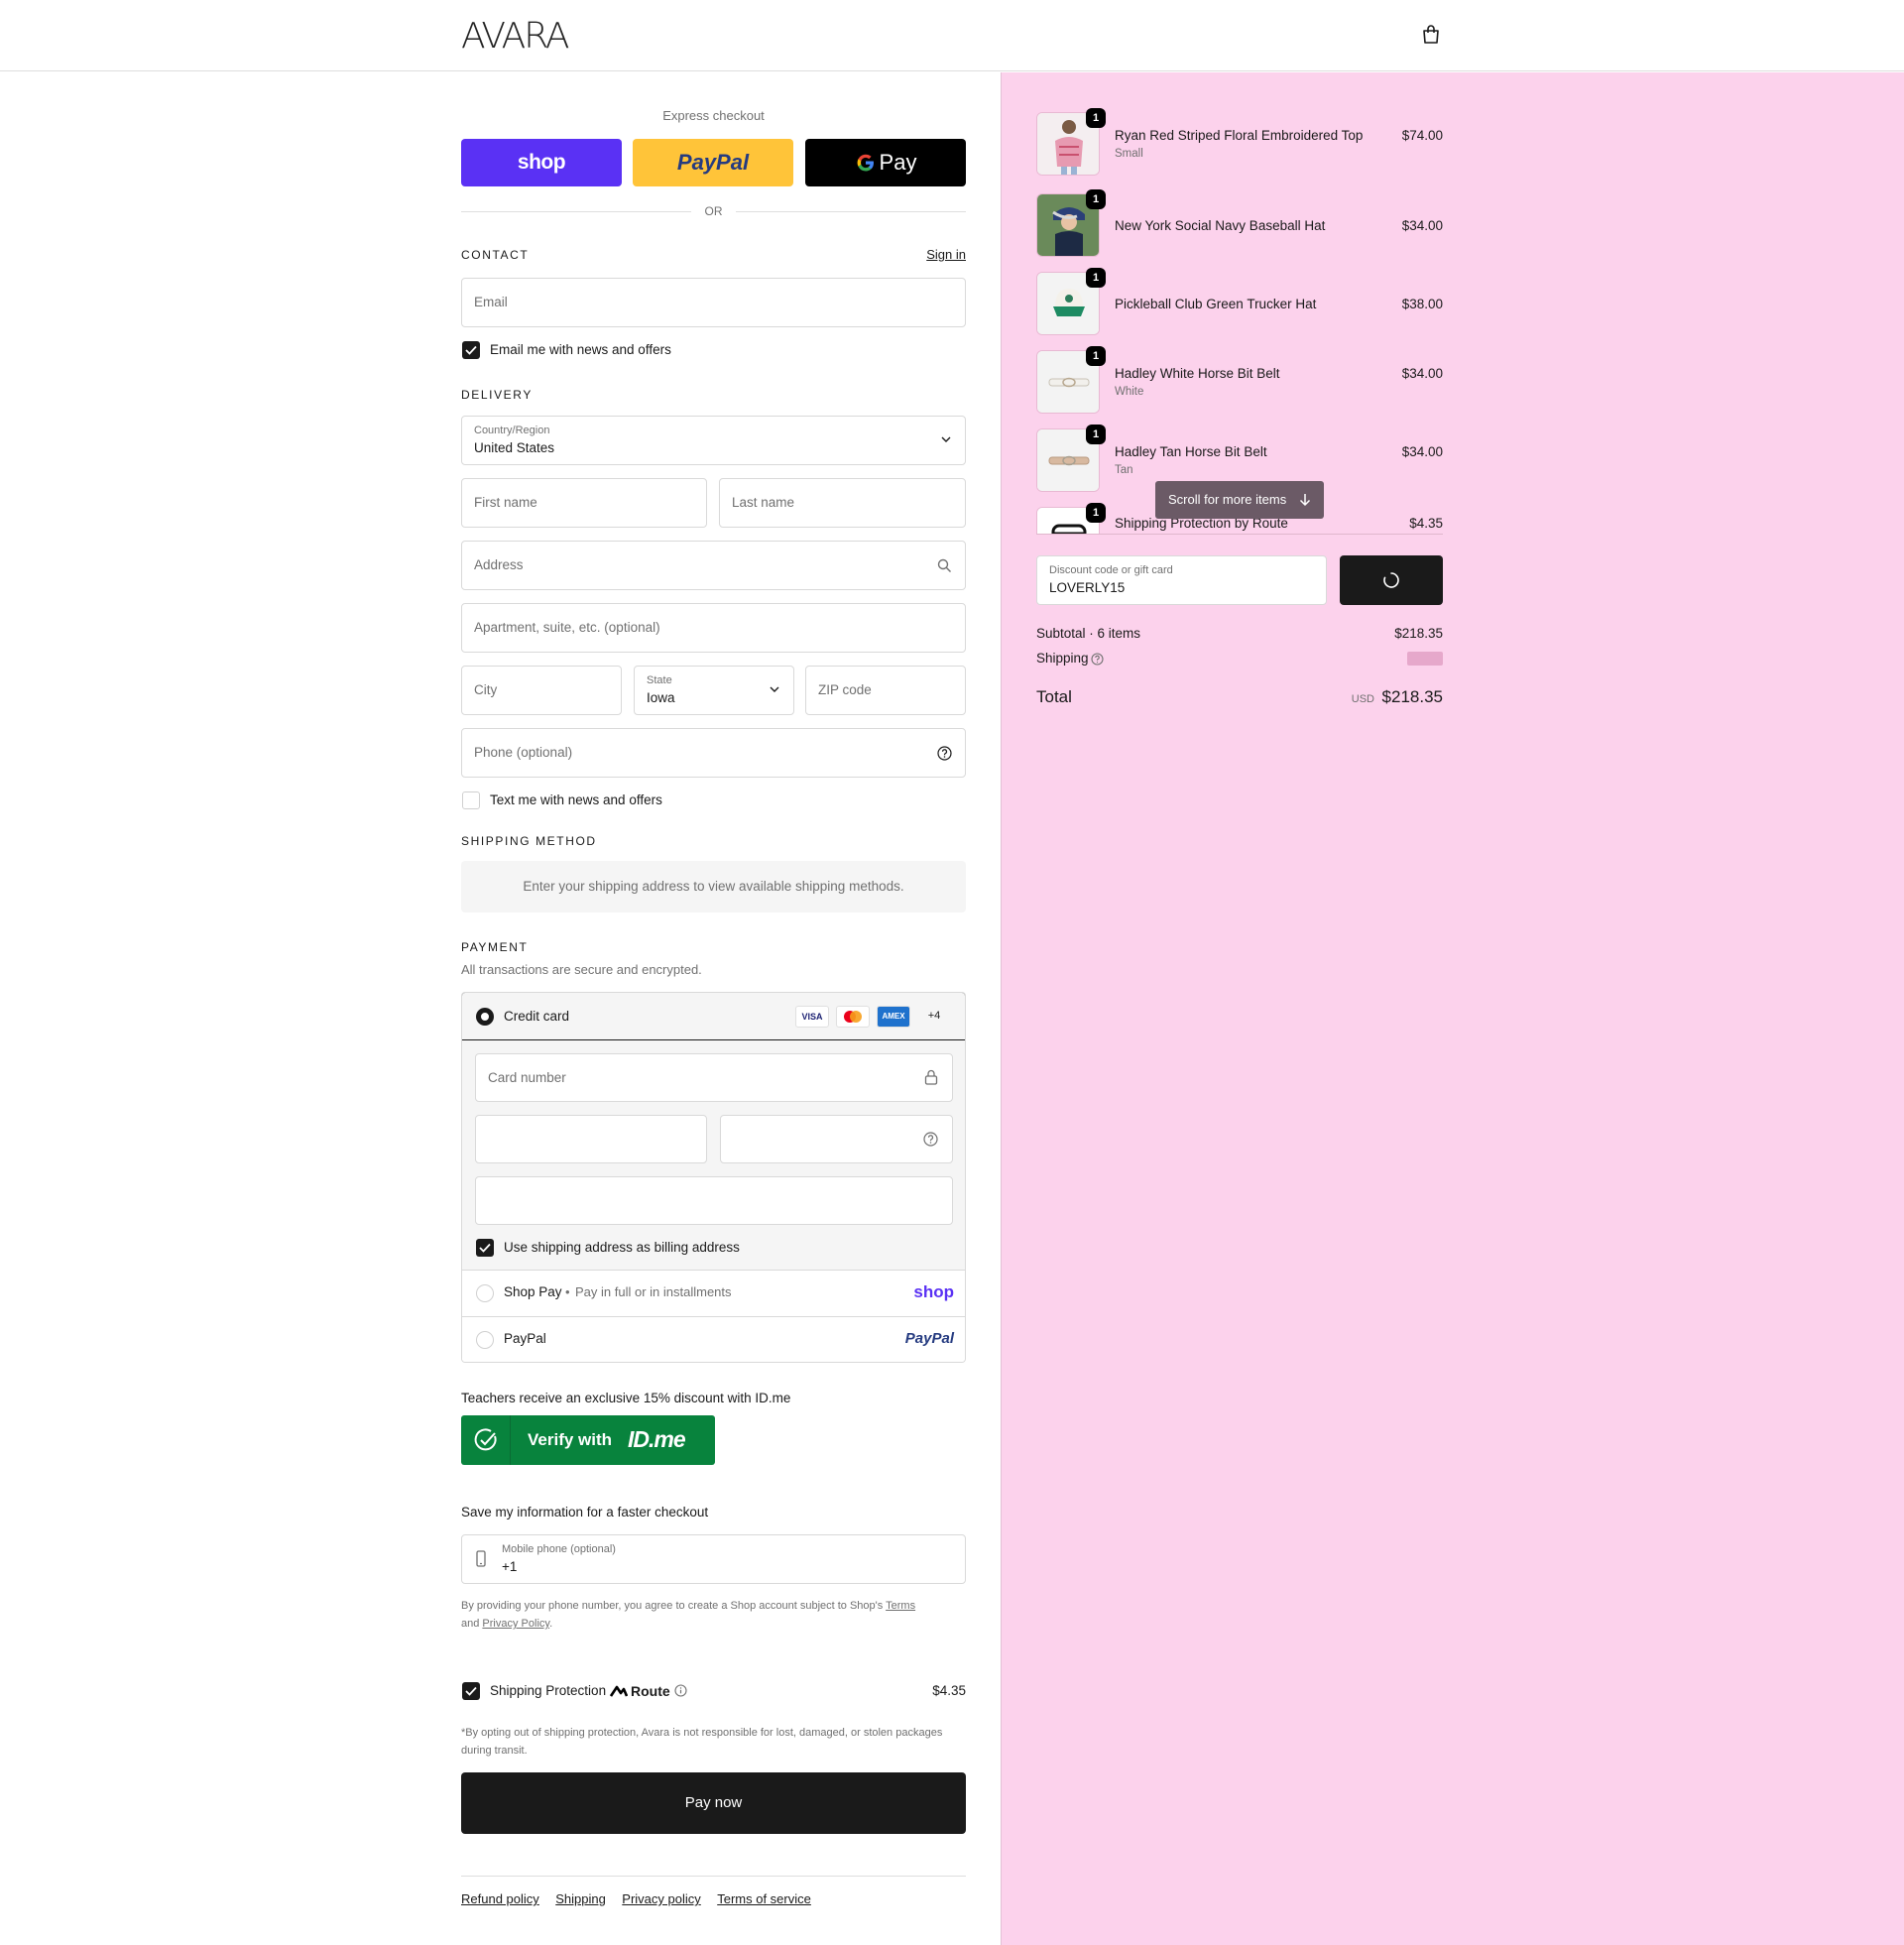 The width and height of the screenshot is (1904, 1945). I want to click on info-icon, so click(680, 1690).